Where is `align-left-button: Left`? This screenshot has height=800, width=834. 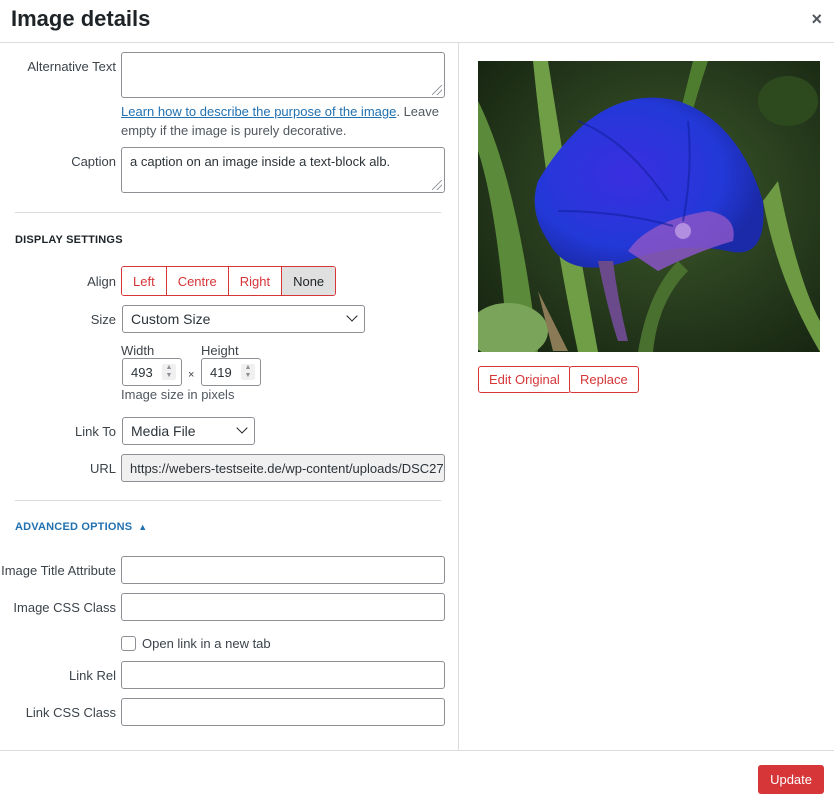
align-left-button: Left is located at coordinates (144, 281).